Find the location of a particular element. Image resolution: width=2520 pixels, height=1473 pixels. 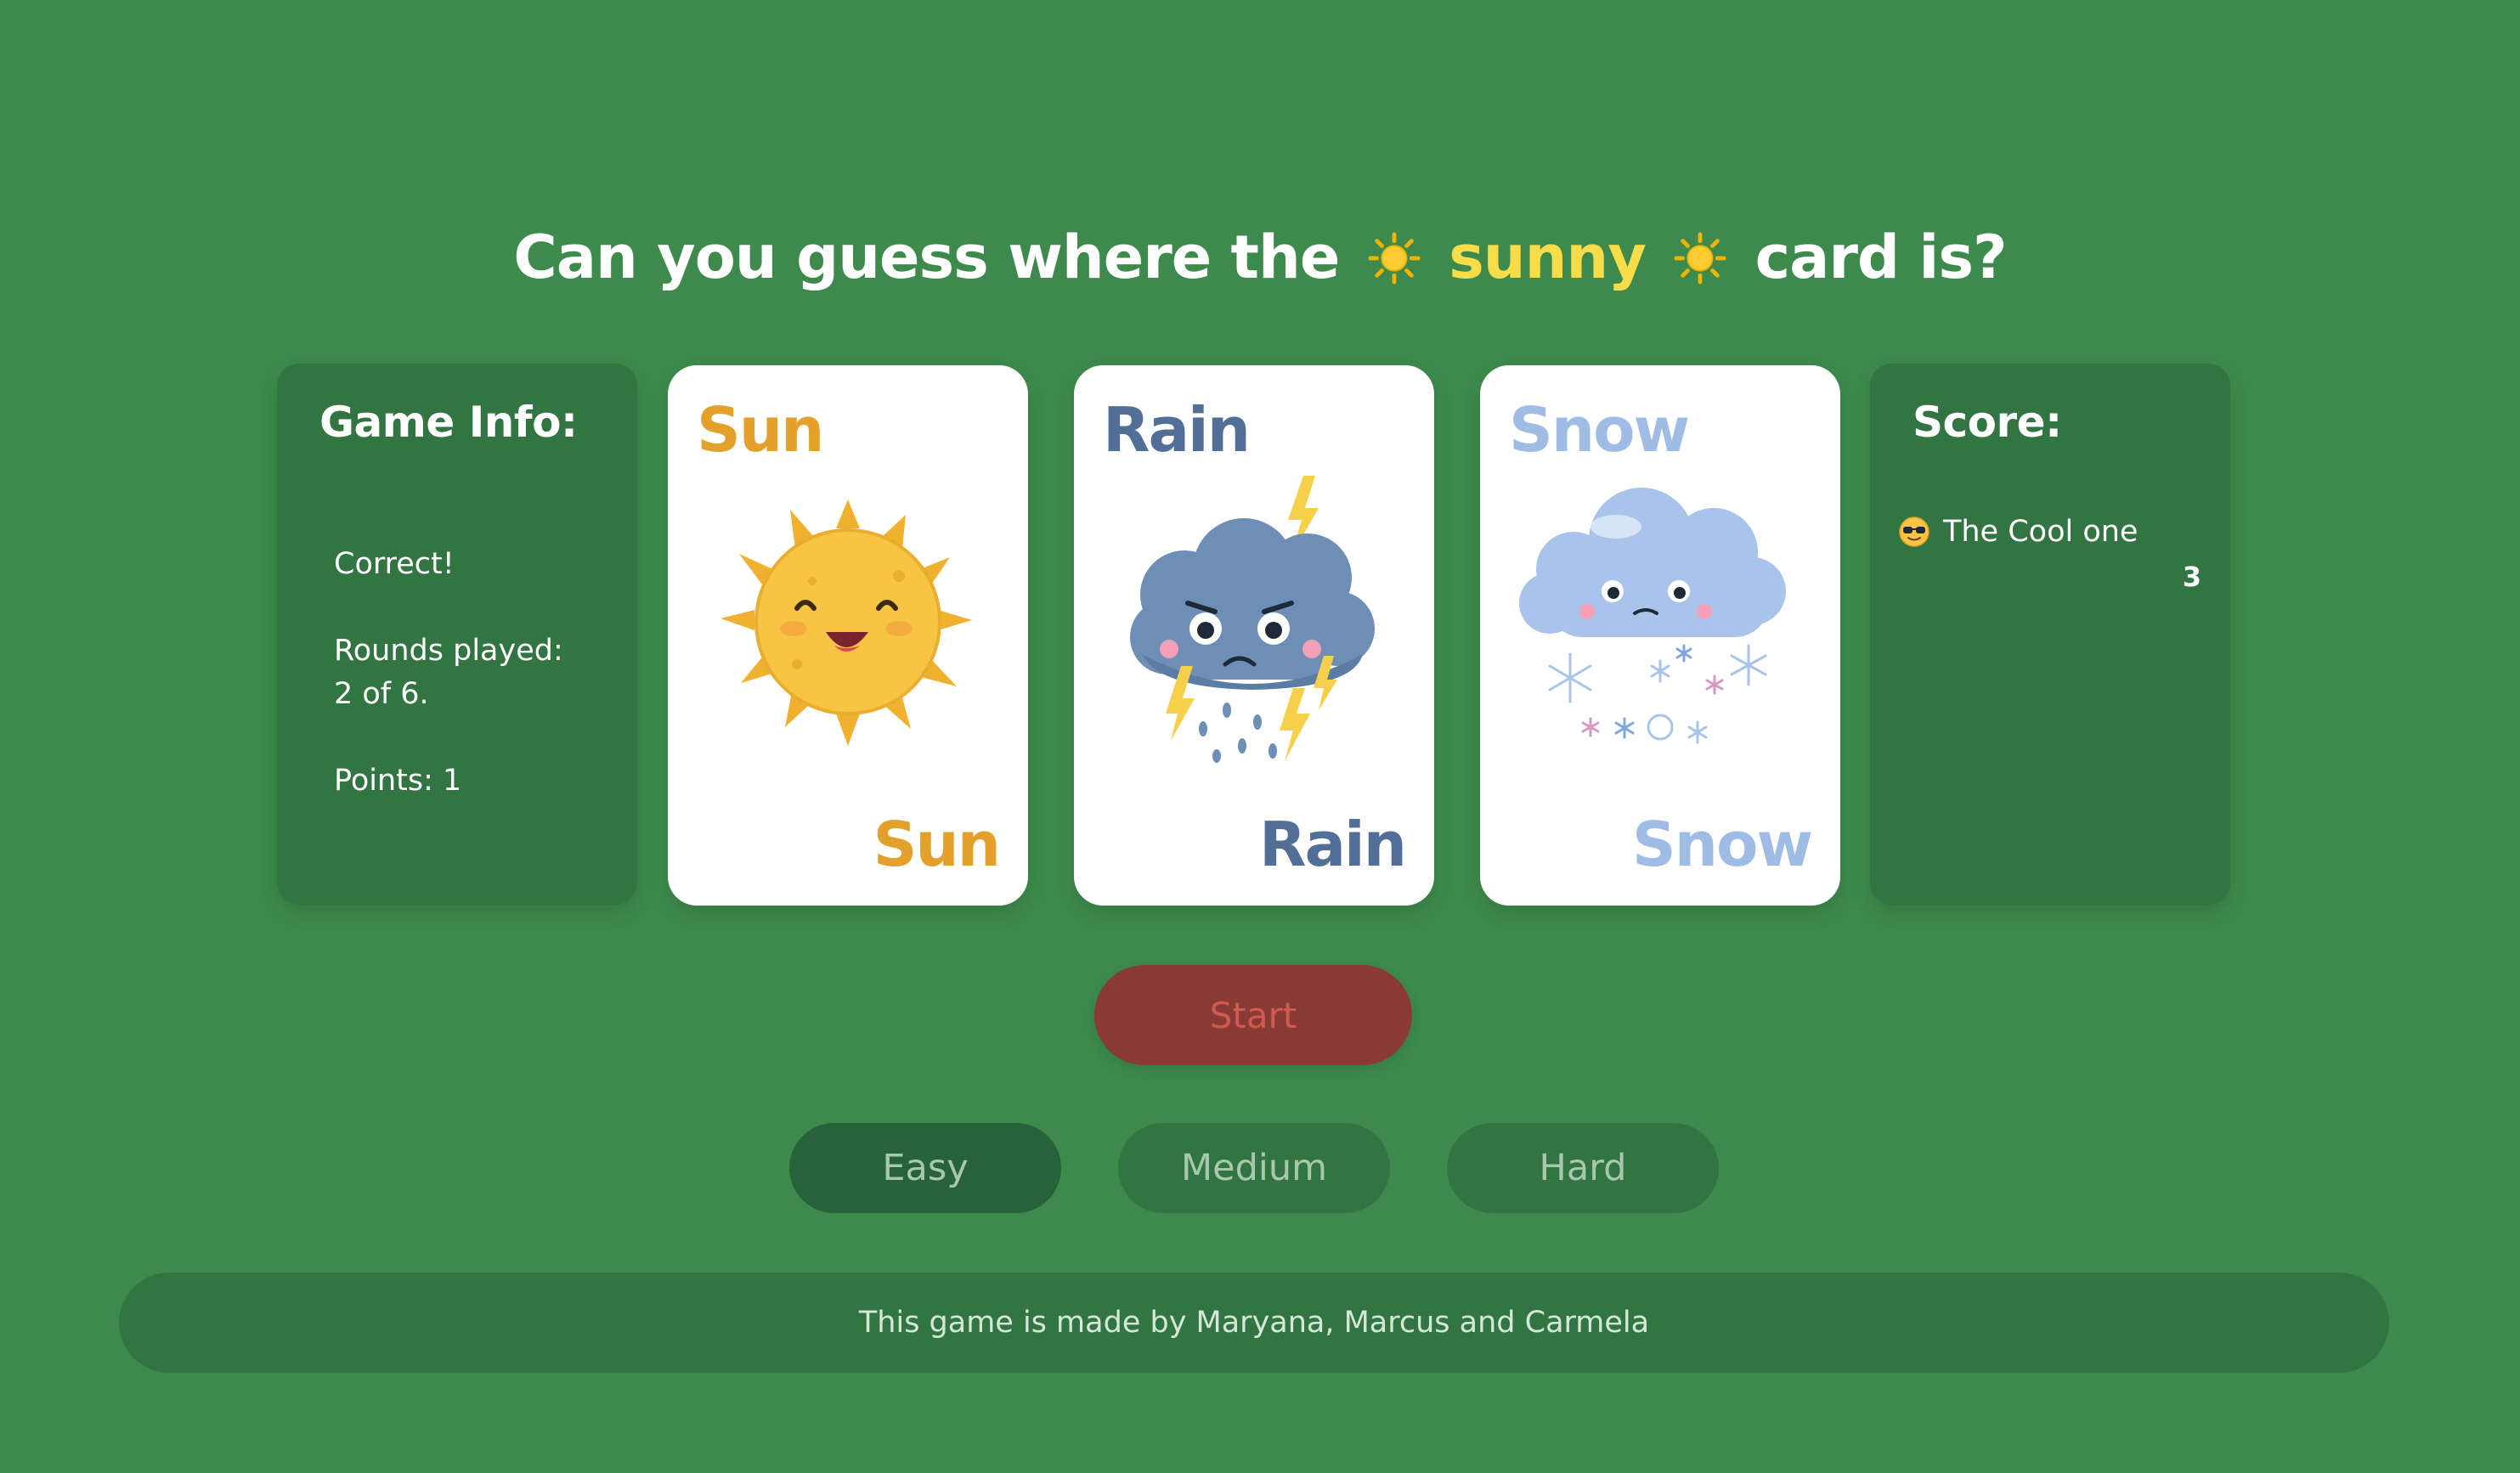

card-label-top: Rain is located at coordinates (1177, 430).